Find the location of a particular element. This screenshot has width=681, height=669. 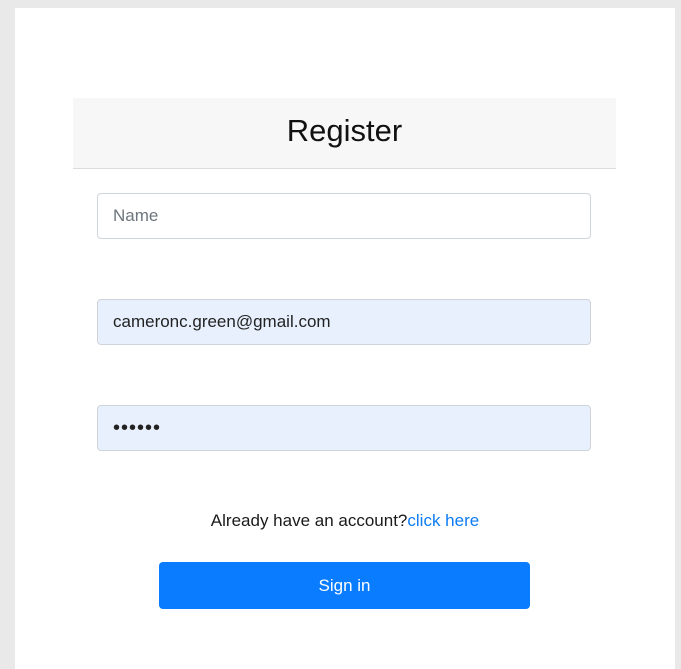

account-prompt-text: Already have an account? is located at coordinates (309, 520).